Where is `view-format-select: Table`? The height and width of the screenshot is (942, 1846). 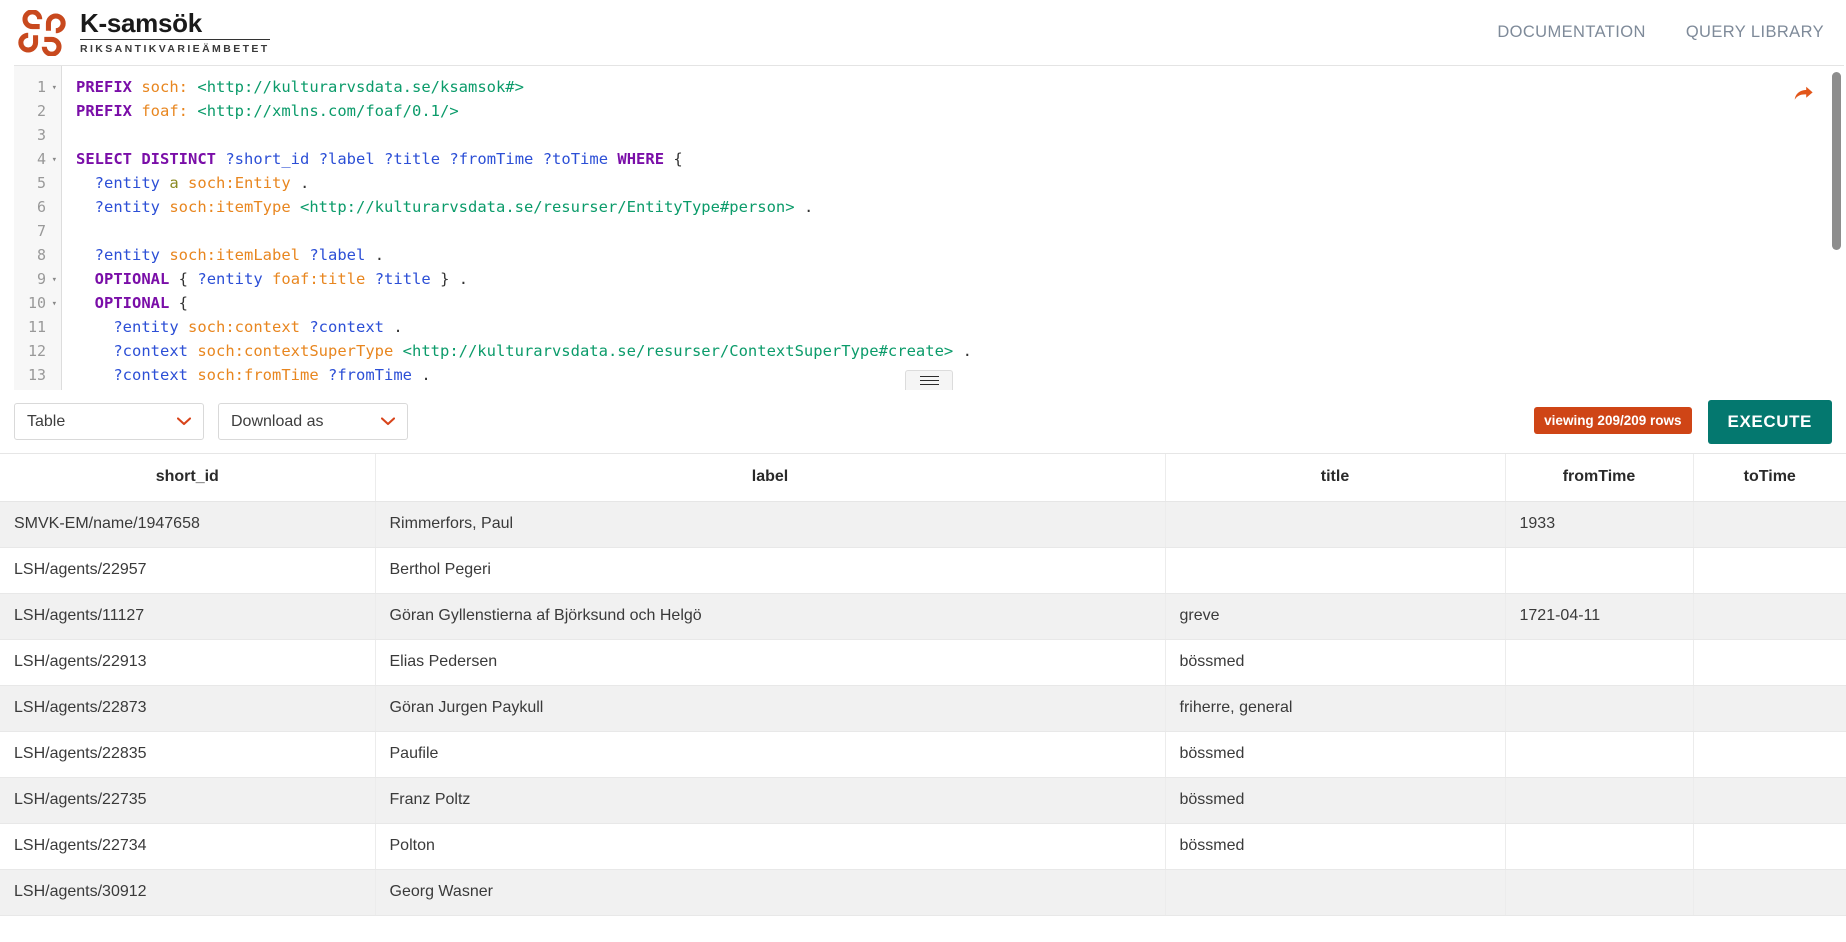 view-format-select: Table is located at coordinates (109, 421).